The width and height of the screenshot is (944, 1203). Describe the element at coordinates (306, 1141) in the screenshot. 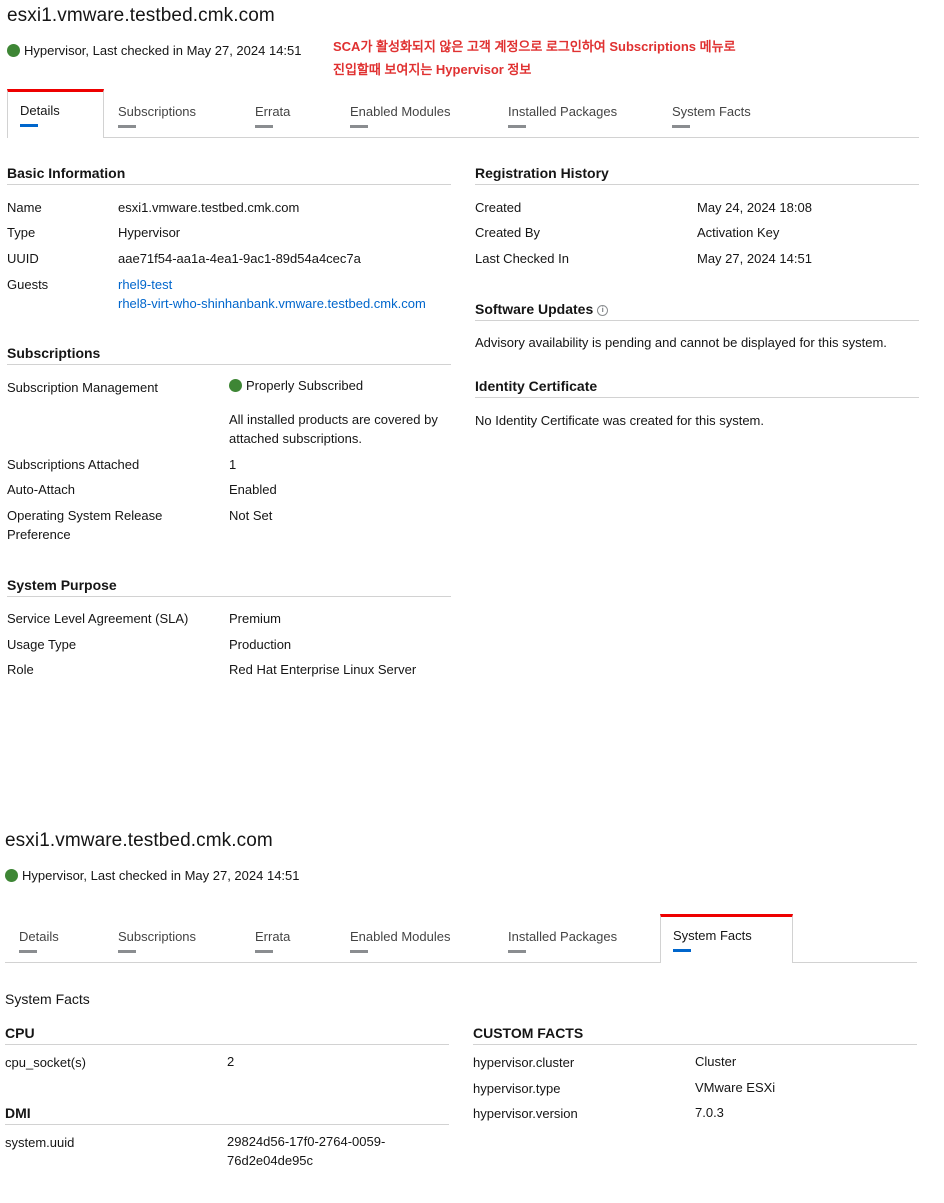

I see `system-uuid-value-1: 29824d56-17f0-2764-0059-` at that location.